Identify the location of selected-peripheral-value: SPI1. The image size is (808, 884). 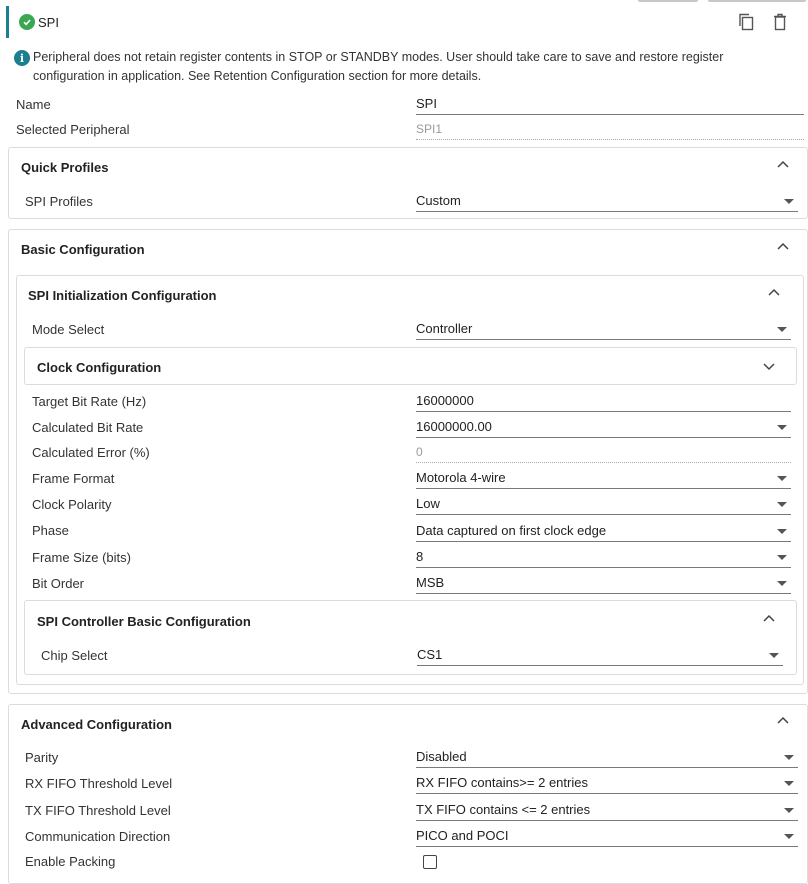
(429, 129).